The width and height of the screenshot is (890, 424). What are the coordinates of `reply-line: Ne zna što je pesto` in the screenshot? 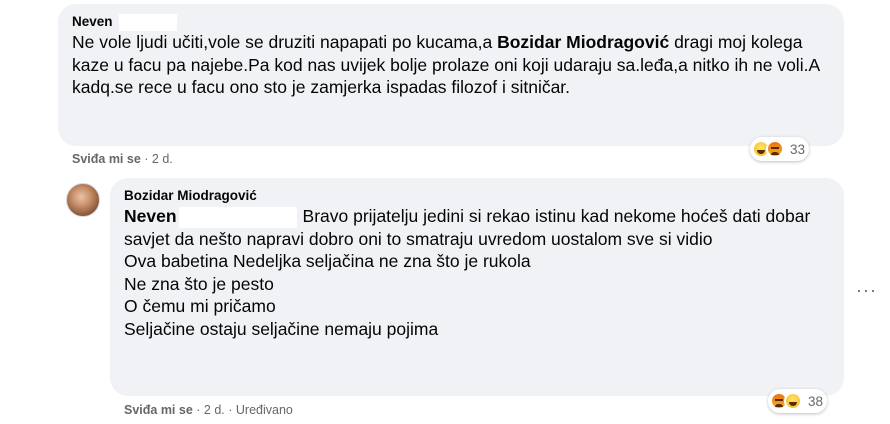 It's located at (199, 283).